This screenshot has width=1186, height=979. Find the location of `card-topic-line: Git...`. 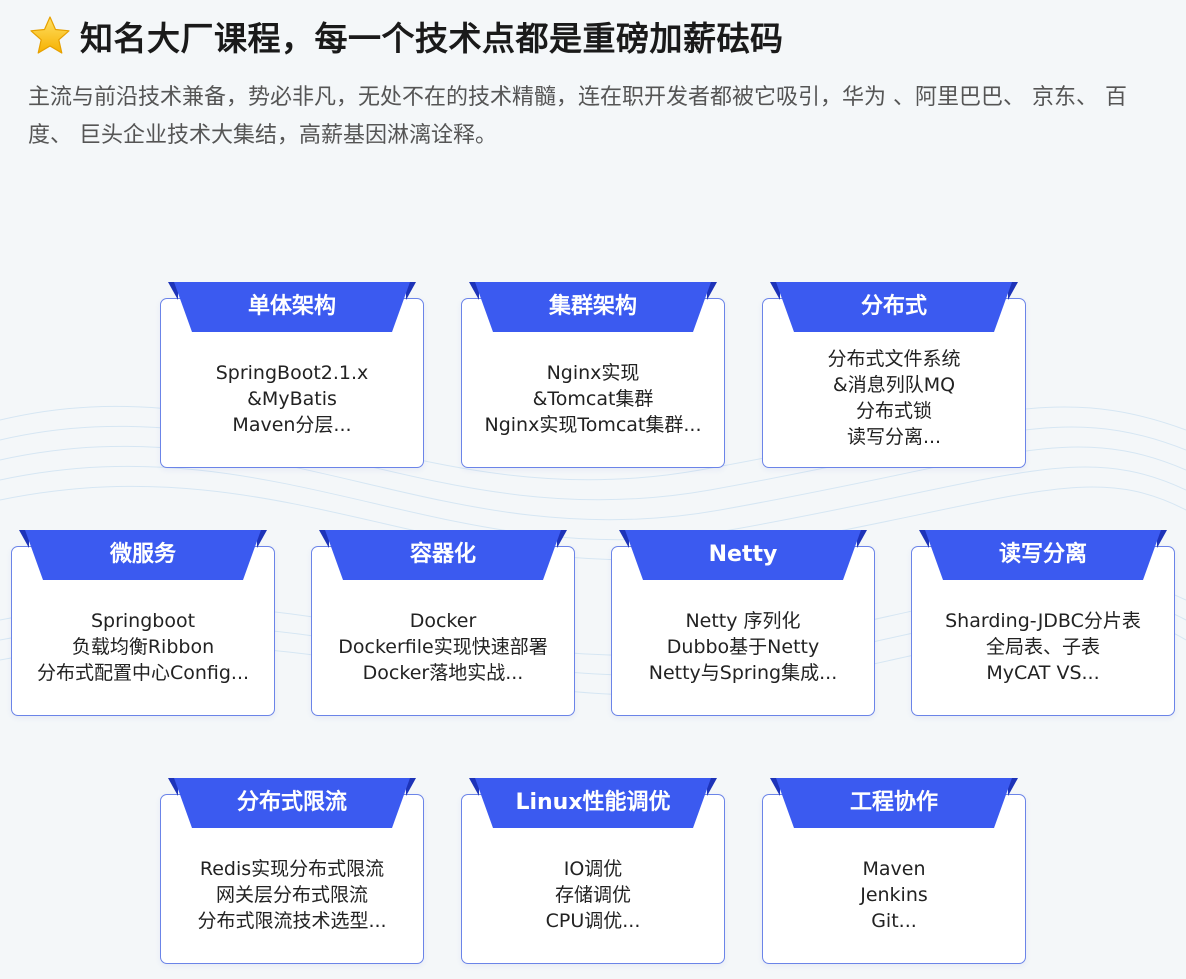

card-topic-line: Git... is located at coordinates (894, 921).